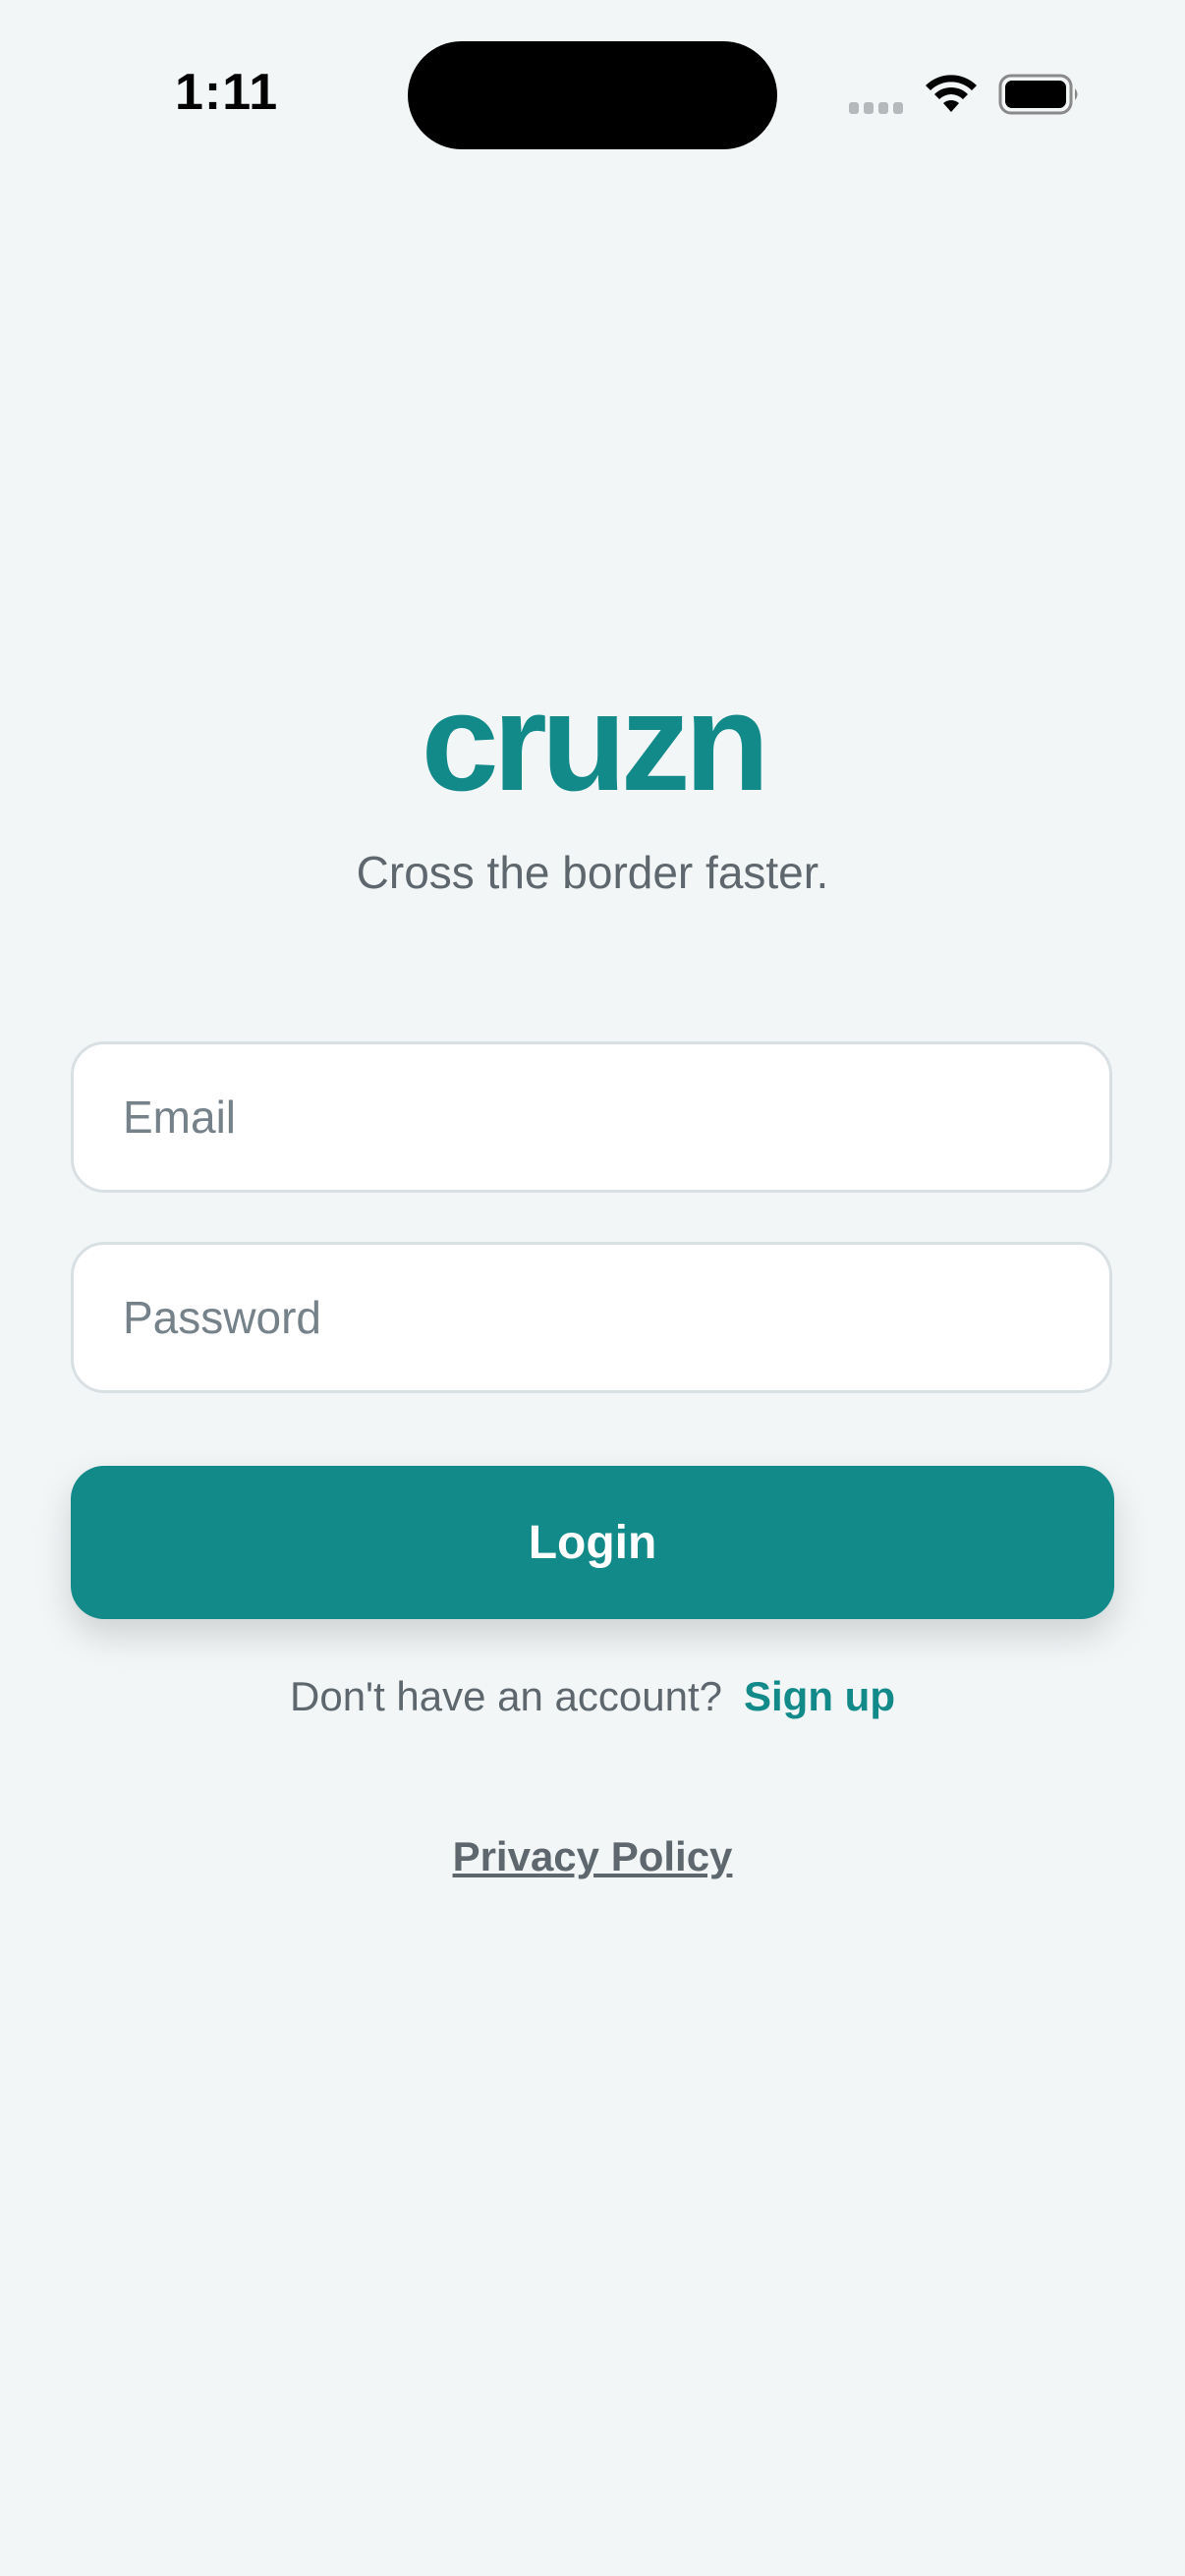 The image size is (1185, 2576). Describe the element at coordinates (592, 95) in the screenshot. I see `dynamic-island` at that location.